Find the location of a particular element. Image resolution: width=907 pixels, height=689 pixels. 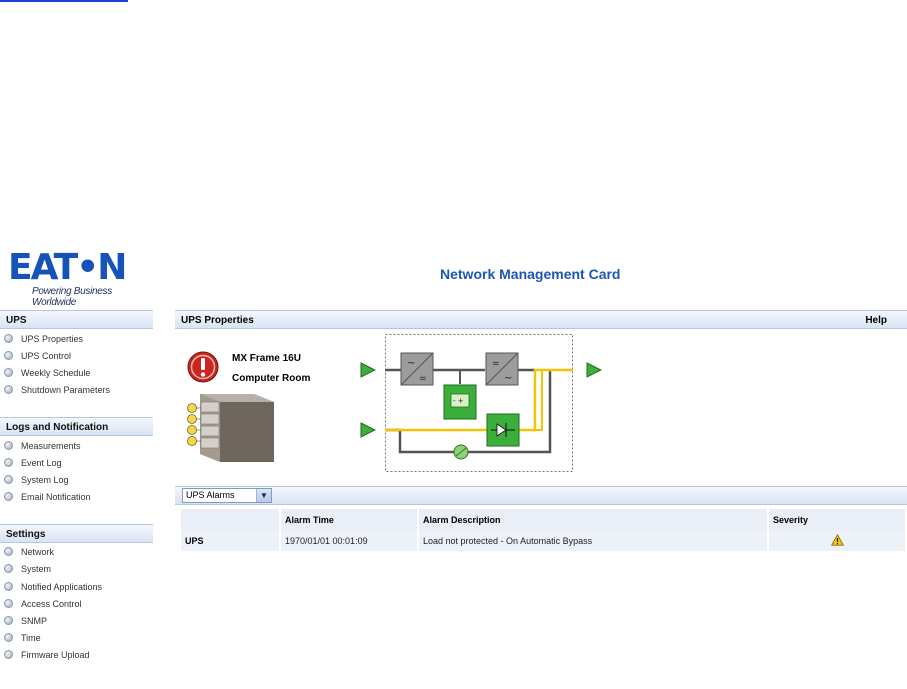

sidebar-item-snmp: SNMP is located at coordinates (25, 621).